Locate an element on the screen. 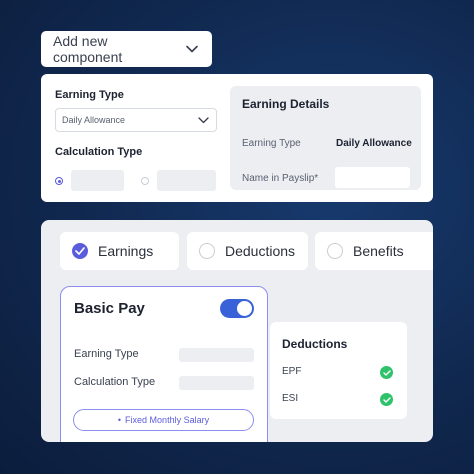  earning-details-title: Earning Details is located at coordinates (286, 104).